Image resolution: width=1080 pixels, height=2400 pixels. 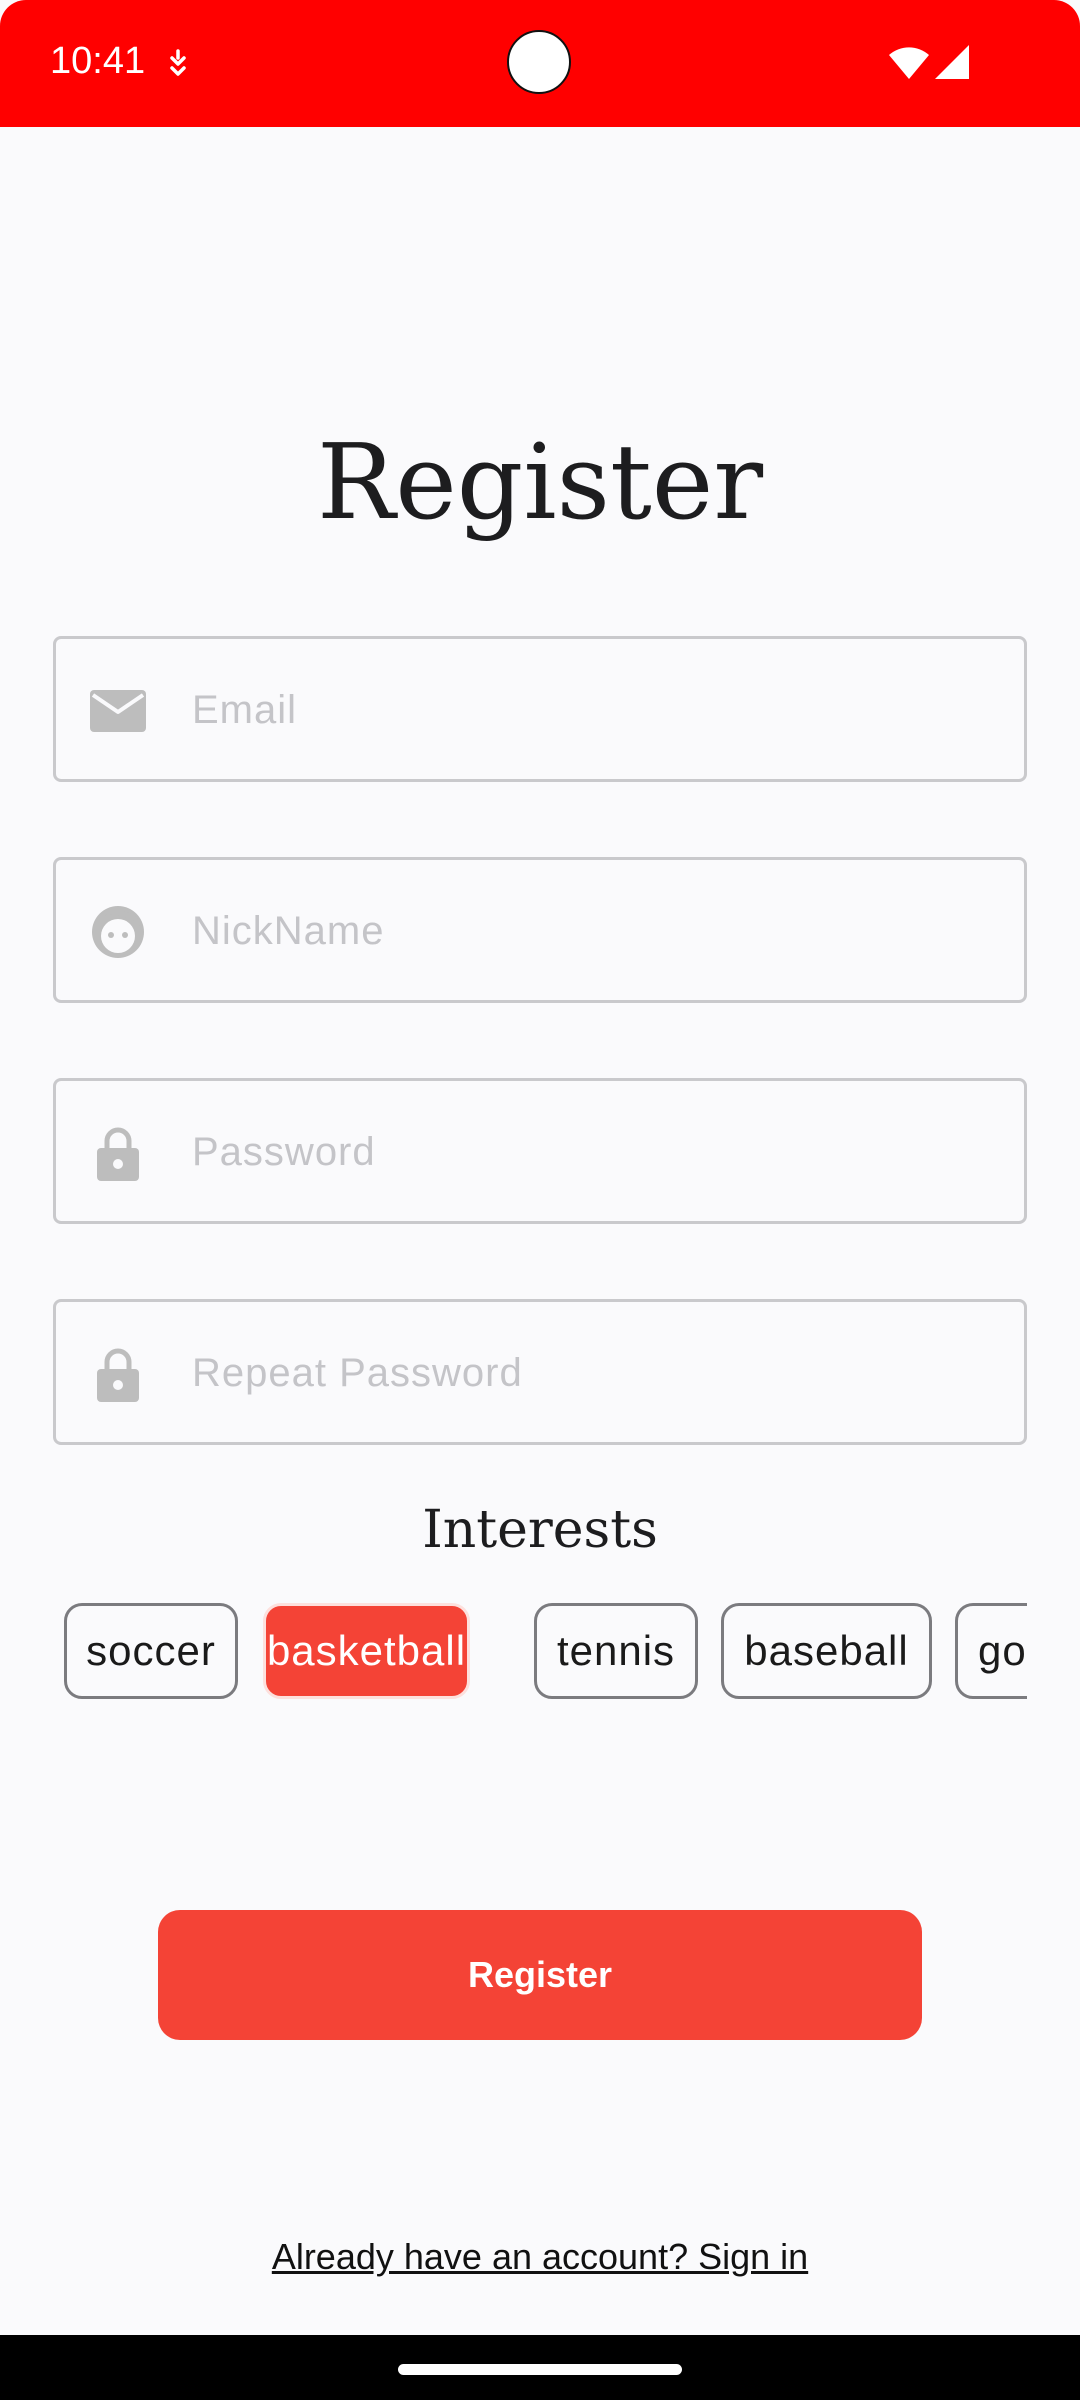 I want to click on email-icon, so click(x=118, y=711).